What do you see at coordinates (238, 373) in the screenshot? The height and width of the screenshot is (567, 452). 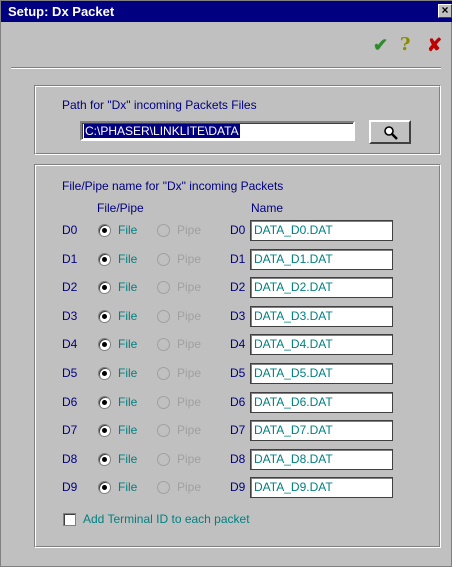 I see `name-id-label: D5` at bounding box center [238, 373].